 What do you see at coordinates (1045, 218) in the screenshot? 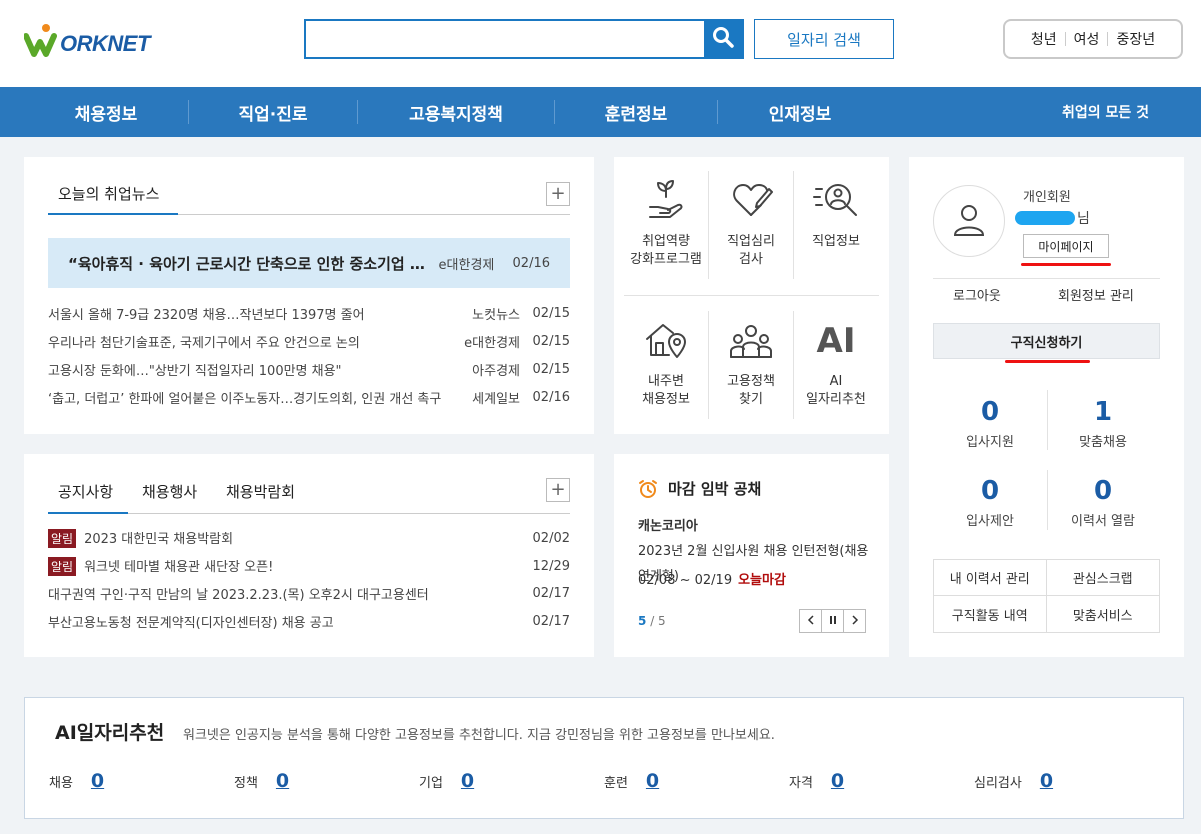
I see `redacted-name` at bounding box center [1045, 218].